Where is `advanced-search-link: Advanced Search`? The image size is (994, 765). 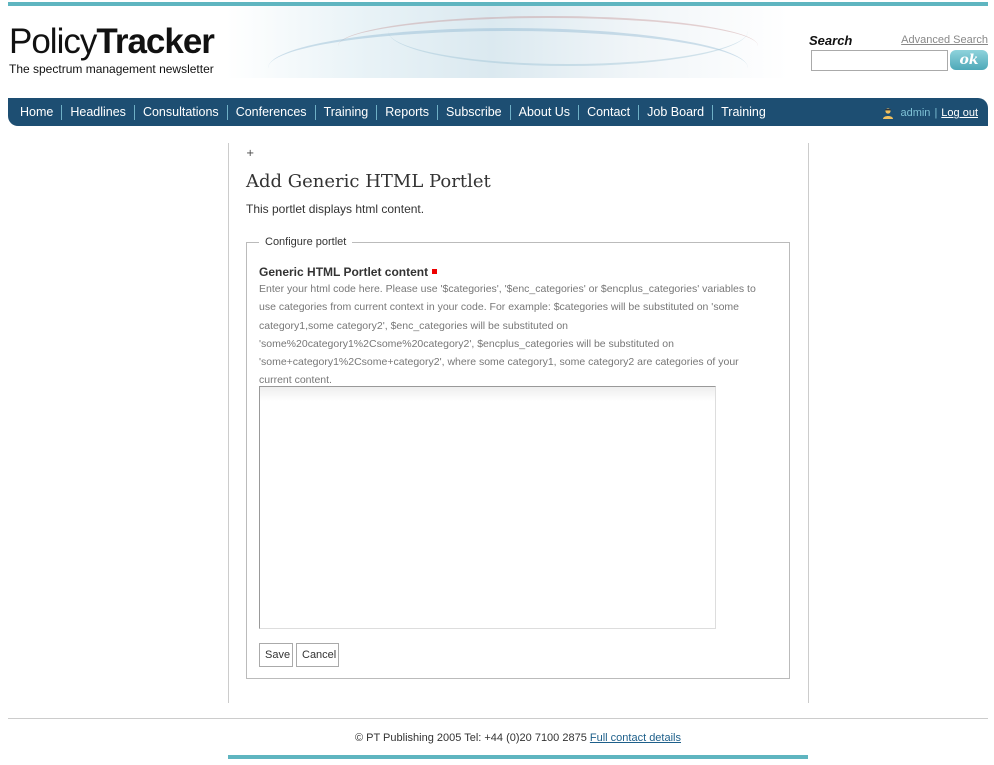
advanced-search-link: Advanced Search is located at coordinates (944, 40).